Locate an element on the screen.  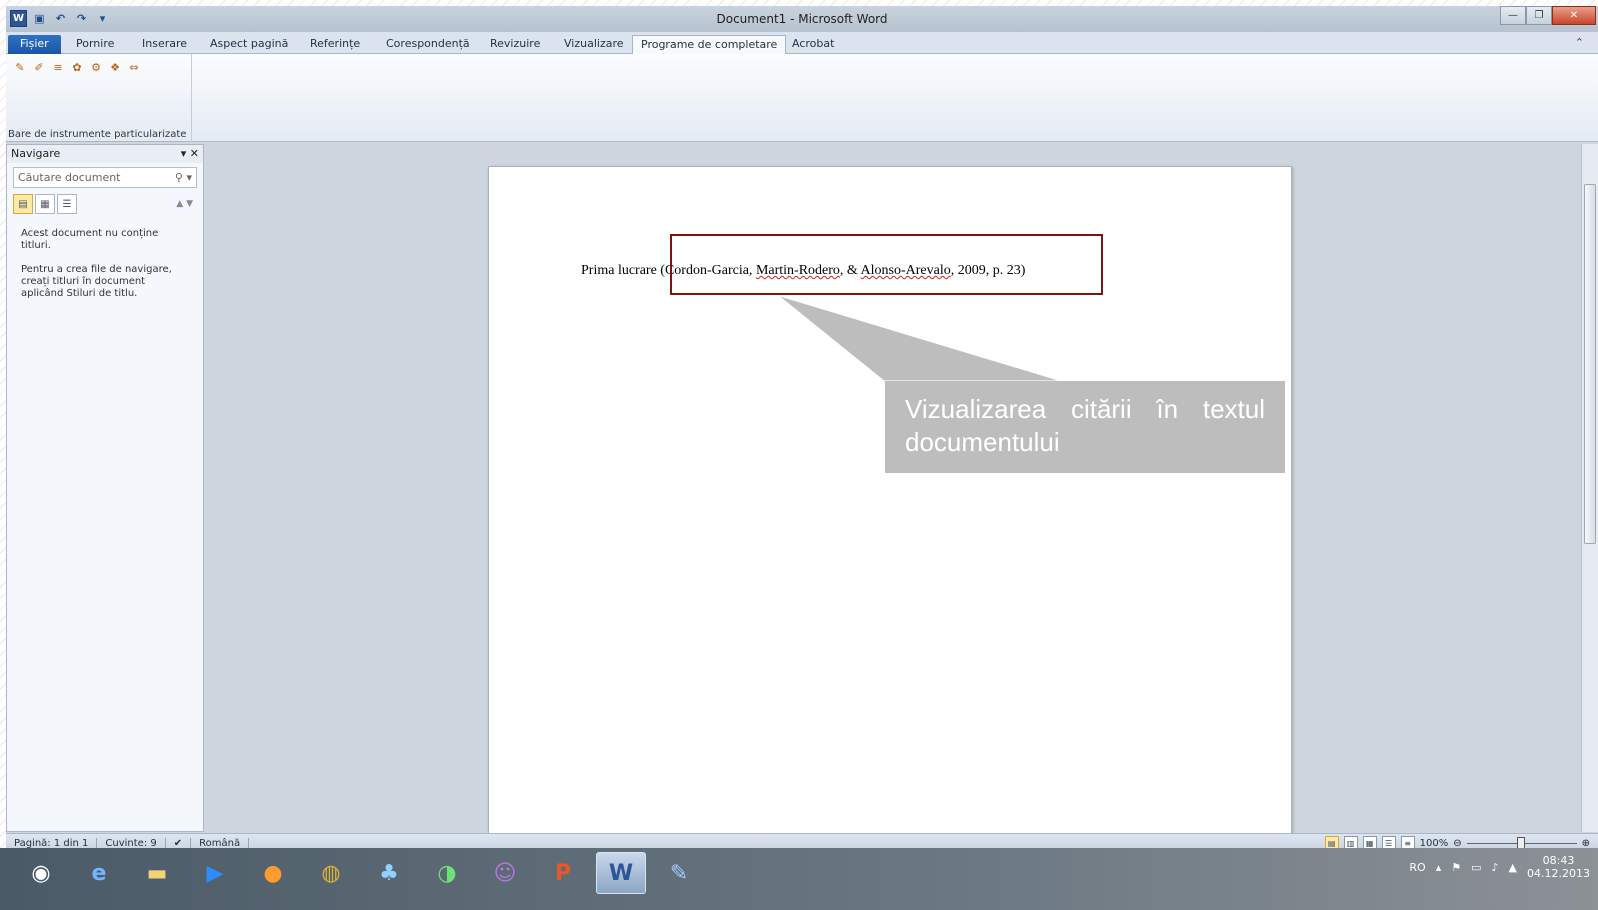
tab-insert: Inserare is located at coordinates (164, 44).